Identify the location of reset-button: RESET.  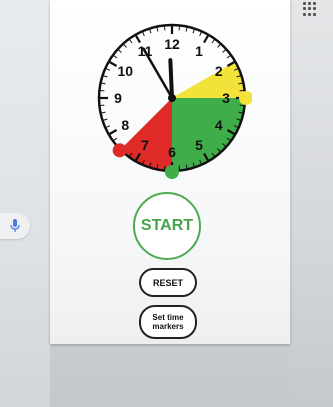
(168, 282).